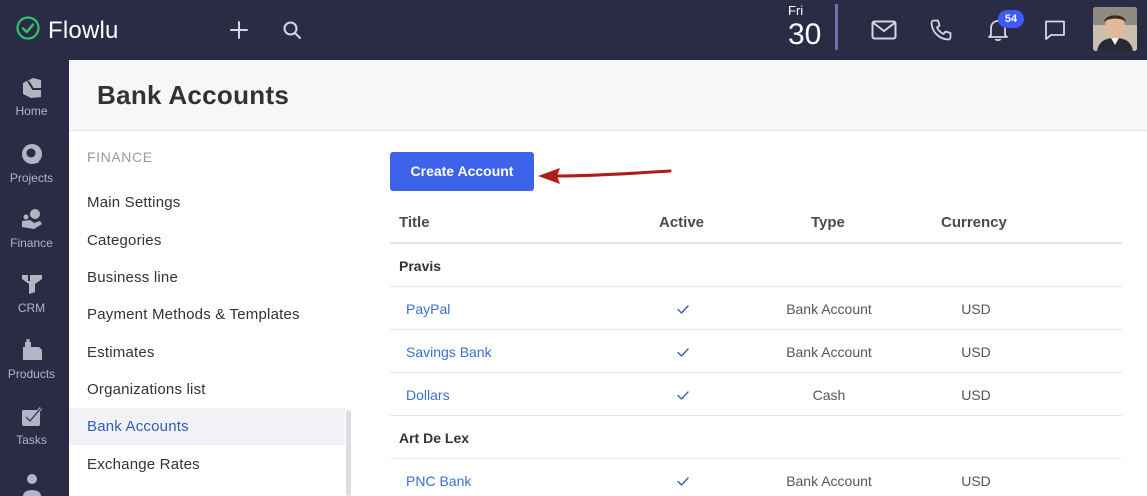 Image resolution: width=1147 pixels, height=496 pixels. What do you see at coordinates (32, 350) in the screenshot?
I see `products-icon` at bounding box center [32, 350].